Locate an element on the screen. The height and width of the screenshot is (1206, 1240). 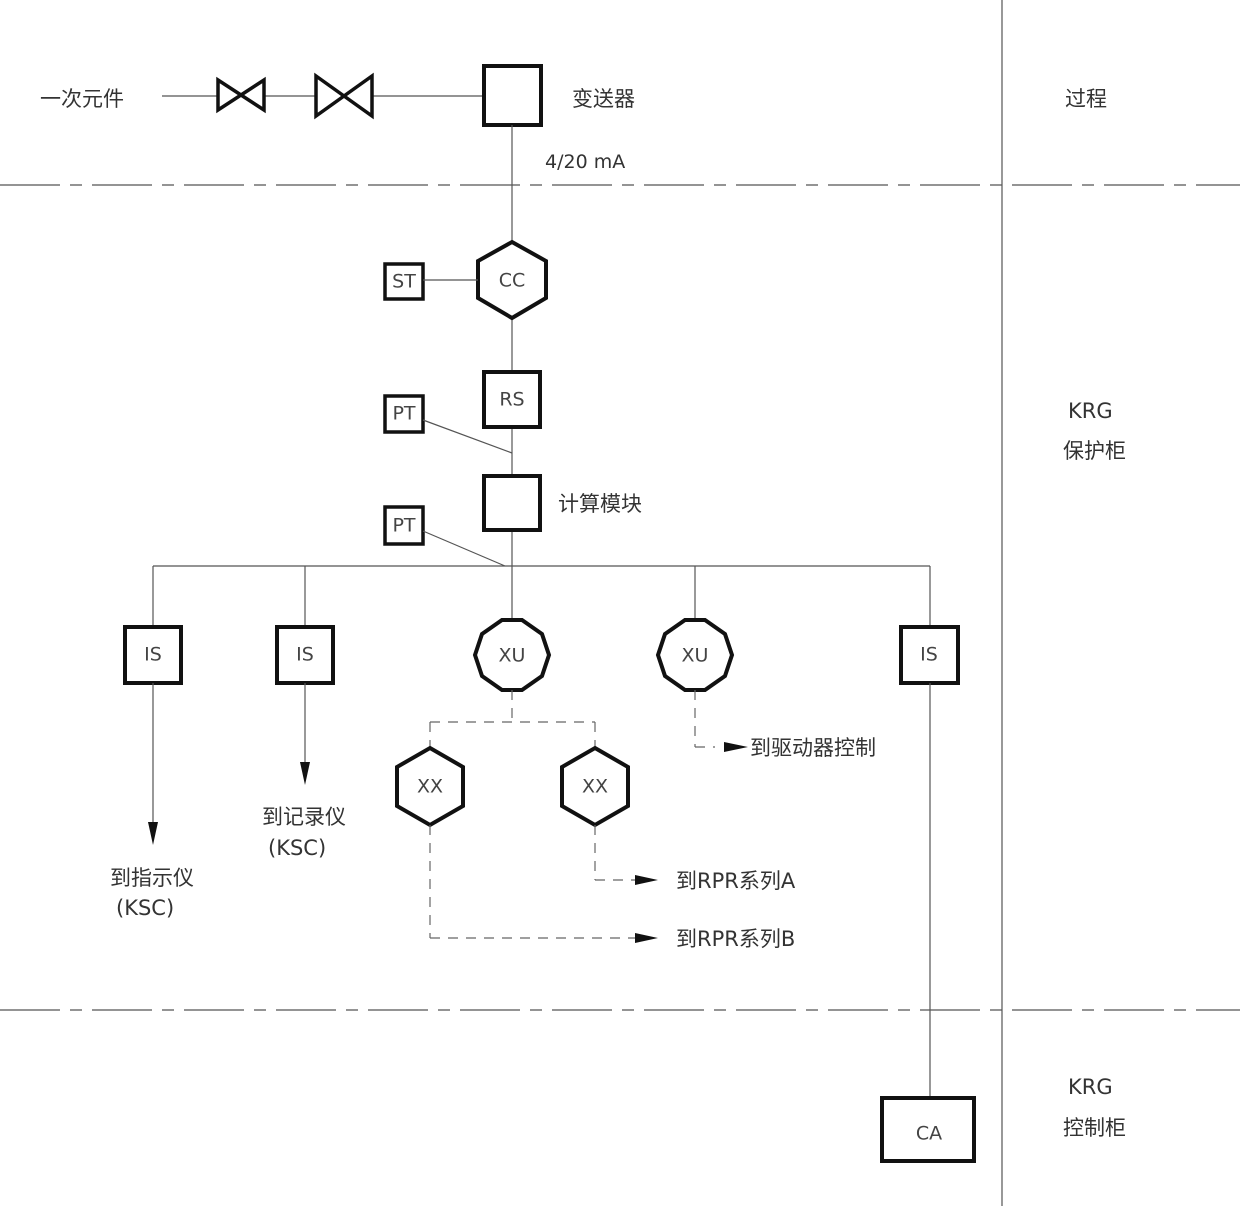
indicator-label-2: (KSC) is located at coordinates (145, 908).